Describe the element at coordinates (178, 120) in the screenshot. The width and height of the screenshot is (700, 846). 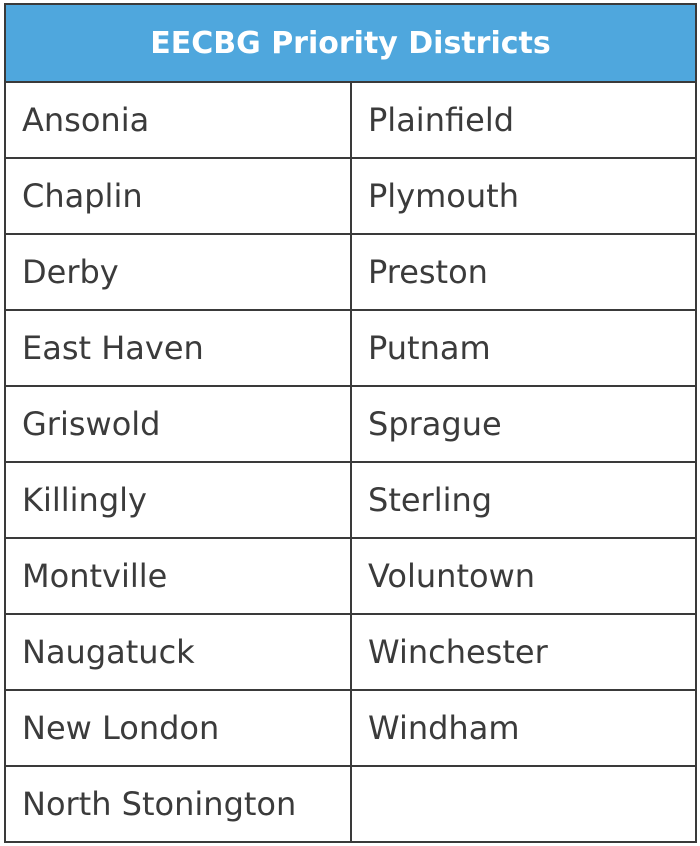
I see `district-cell: Ansonia` at that location.